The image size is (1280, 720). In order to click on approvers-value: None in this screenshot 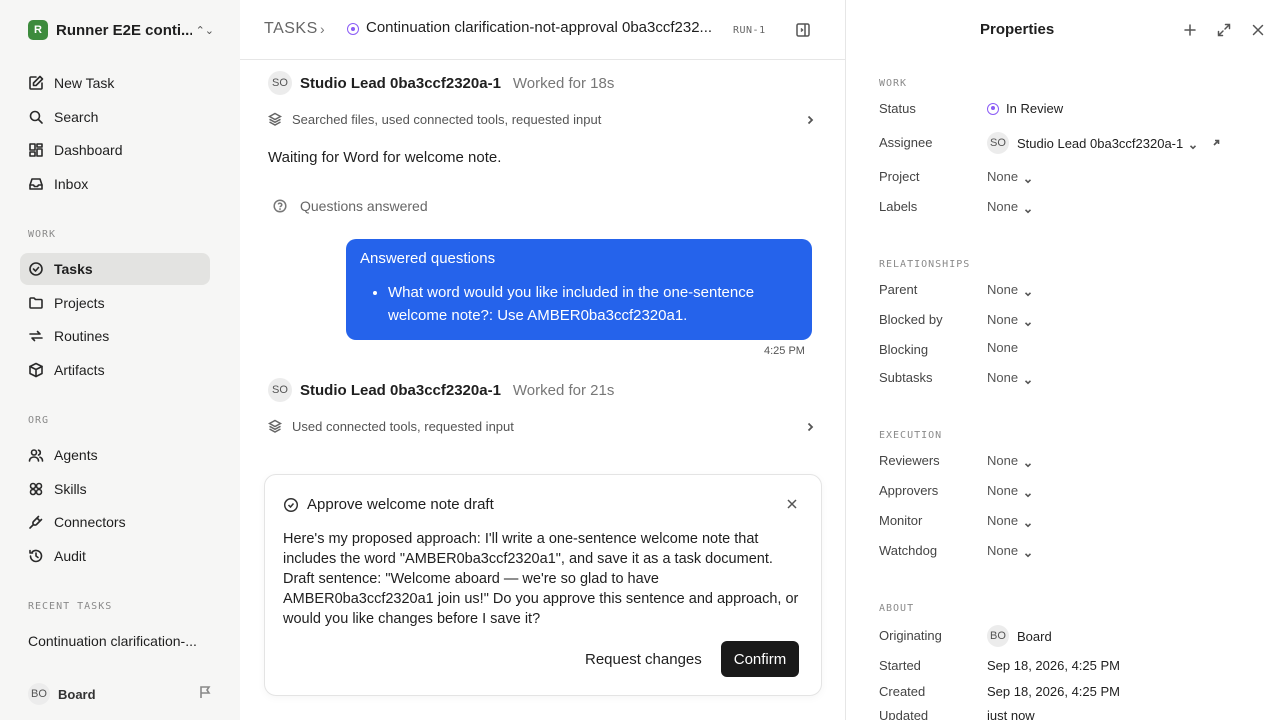, I will do `click(1009, 490)`.